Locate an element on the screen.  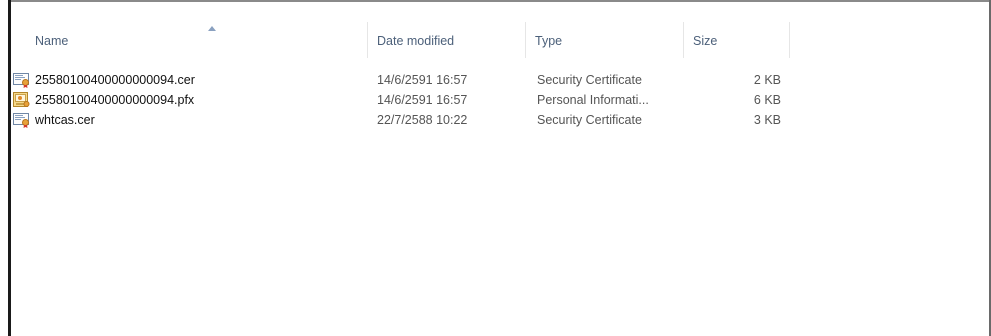
column-header-date-modified: Date modified is located at coordinates (447, 40).